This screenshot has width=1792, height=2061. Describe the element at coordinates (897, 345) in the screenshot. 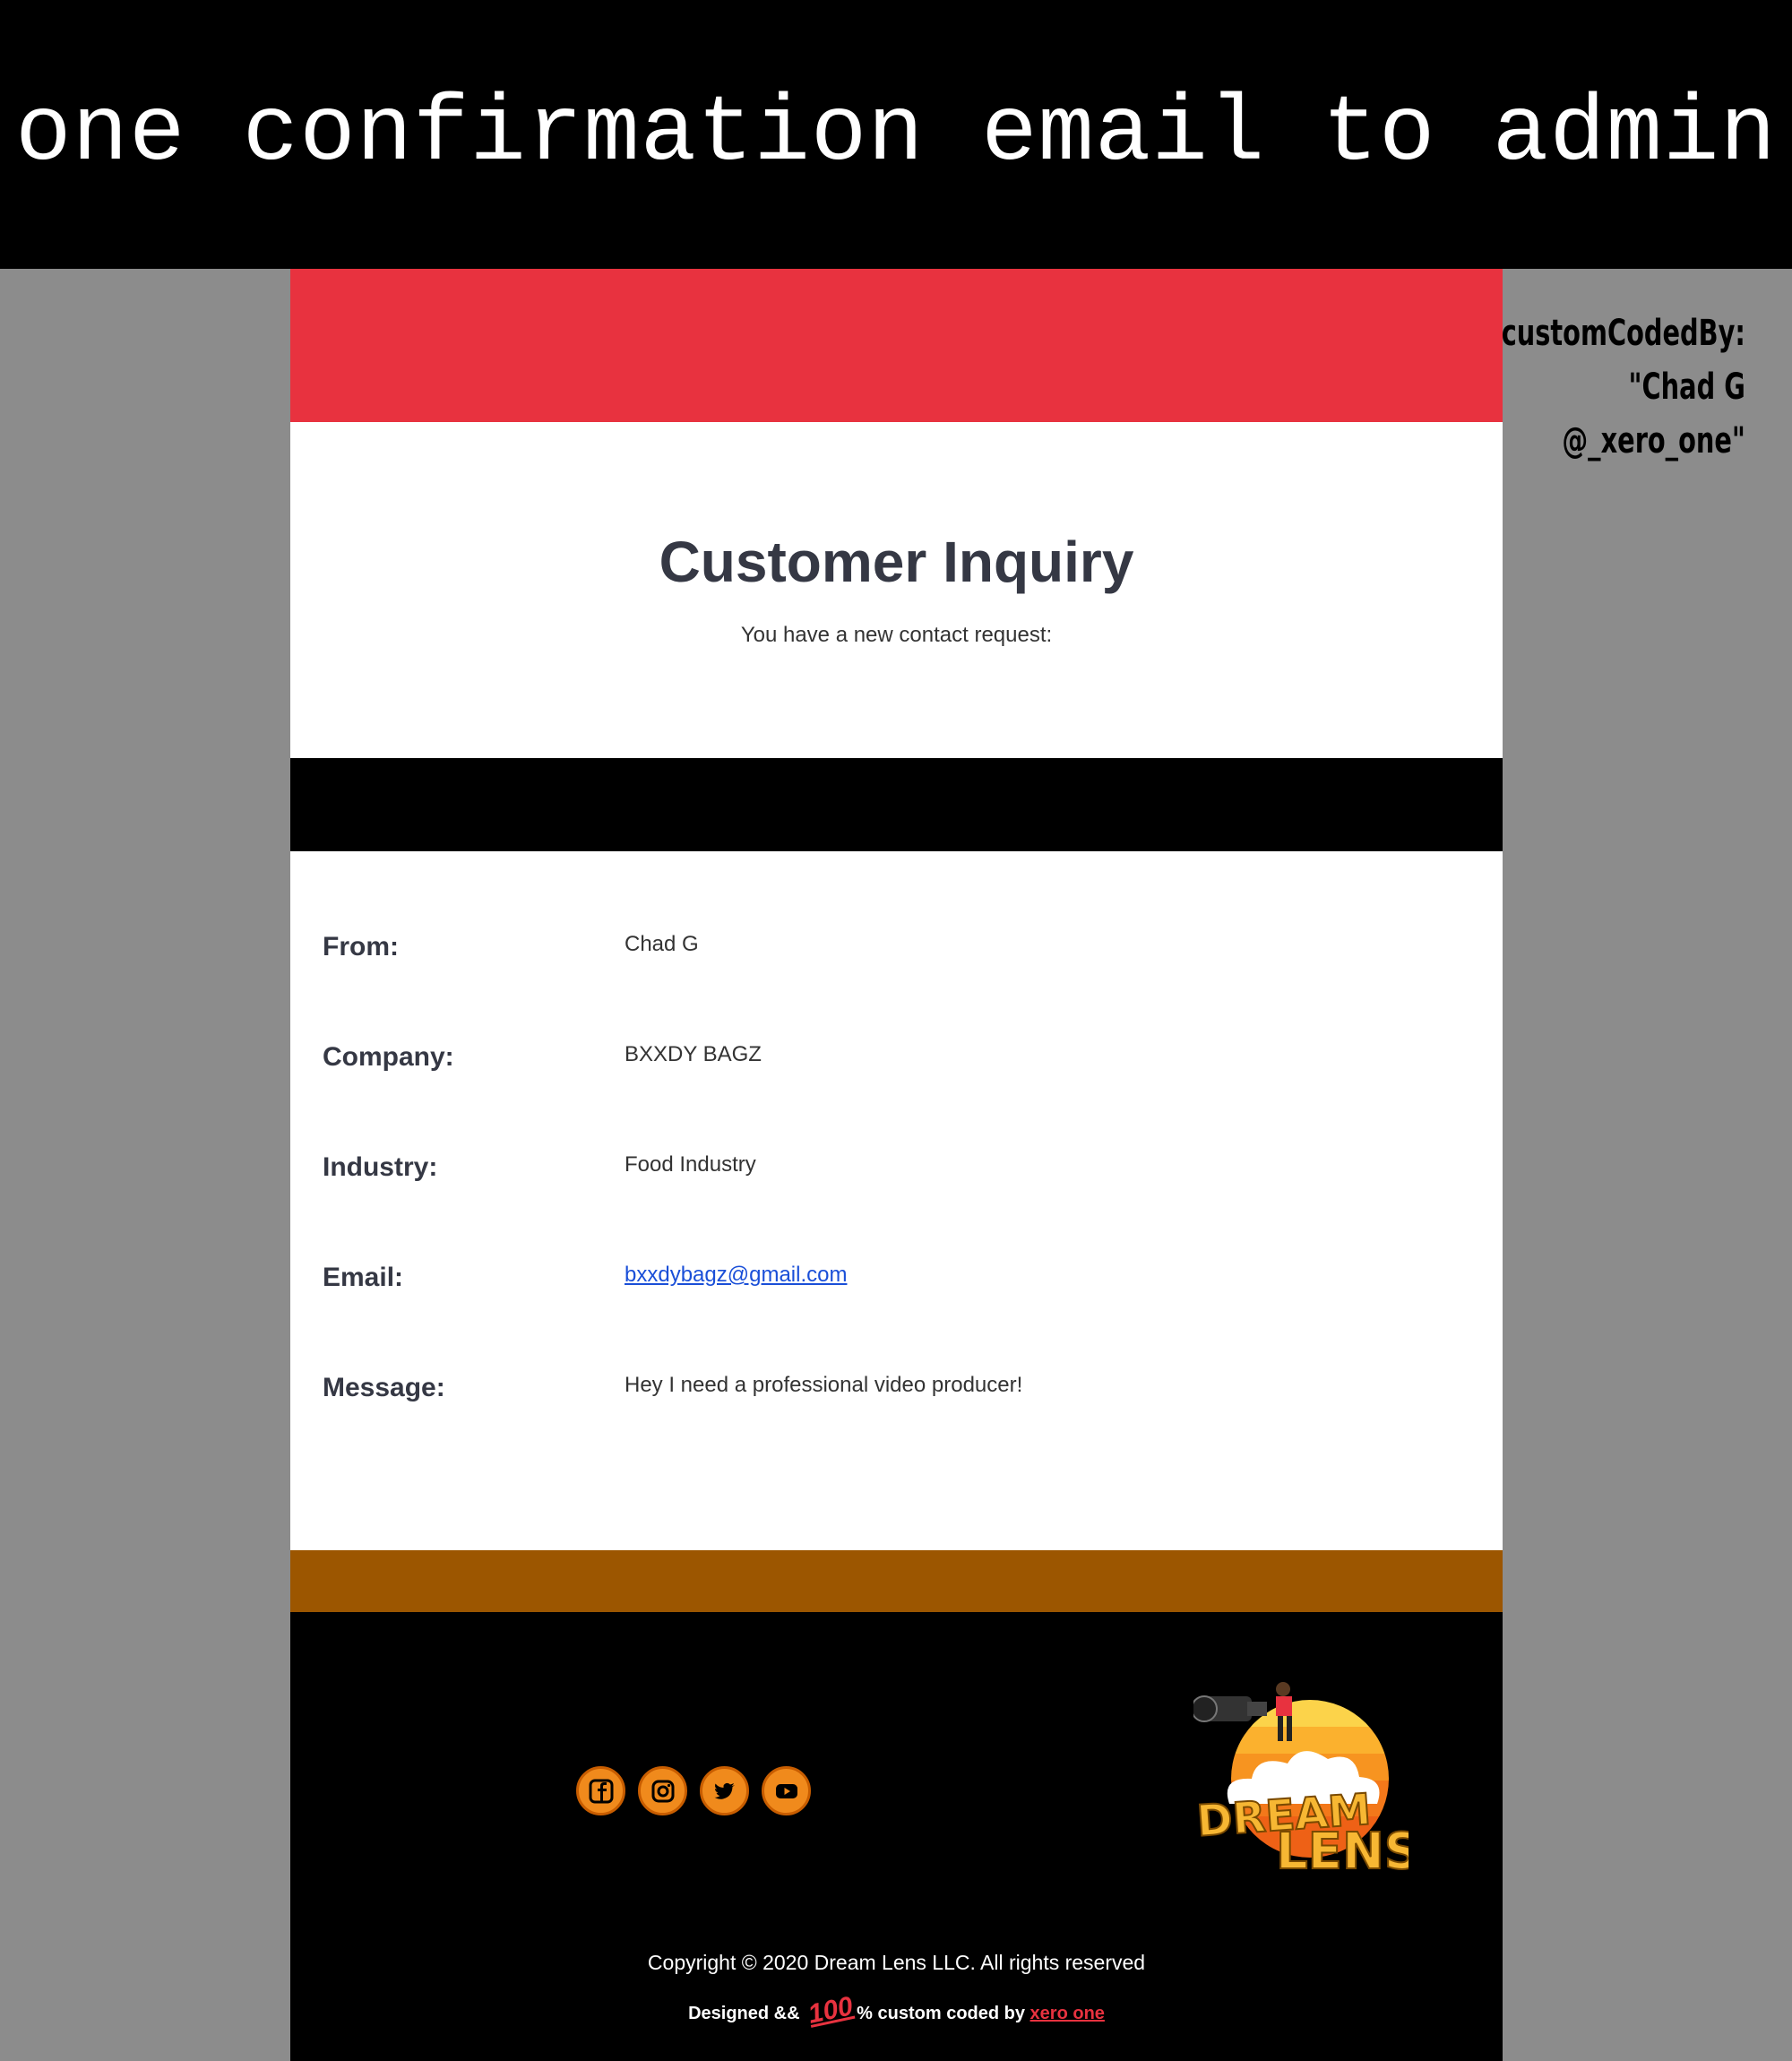

I see `header-red-band` at that location.